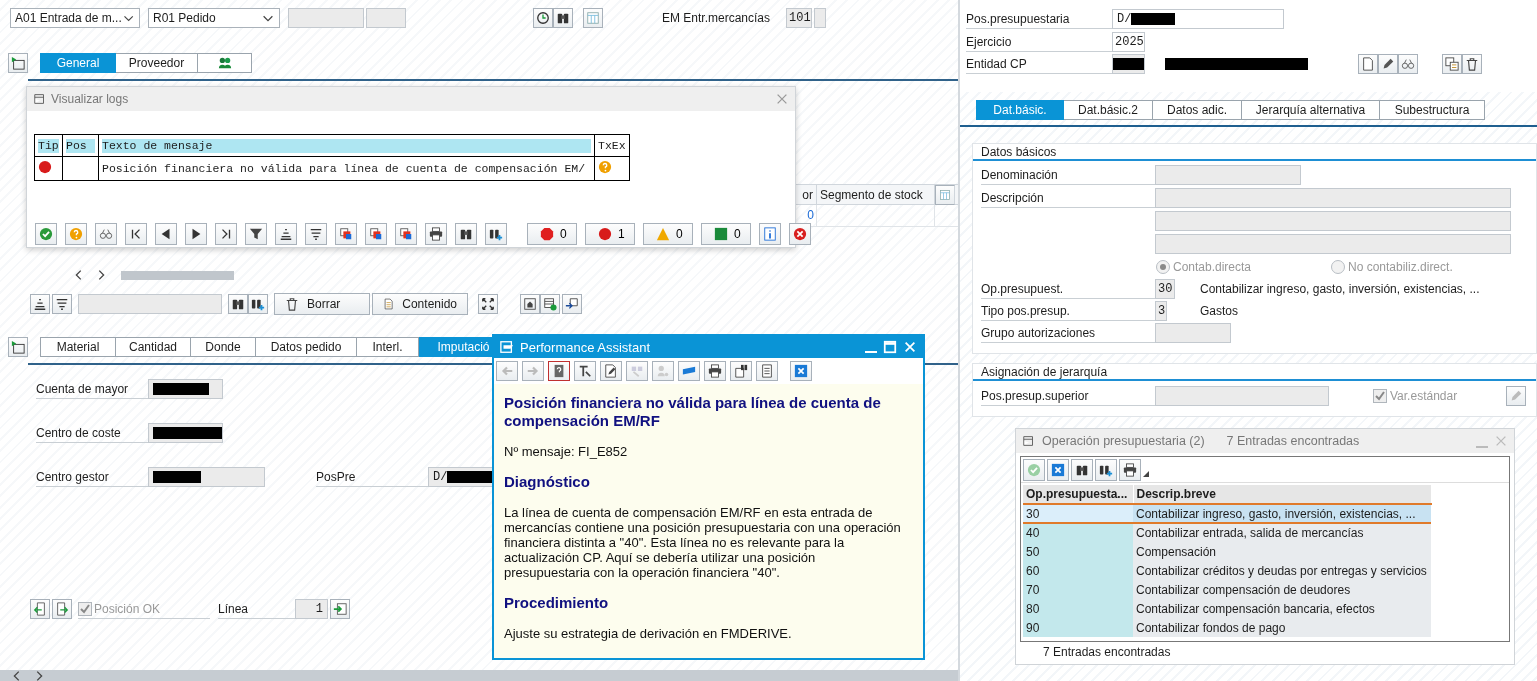  I want to click on help-button, so click(559, 371).